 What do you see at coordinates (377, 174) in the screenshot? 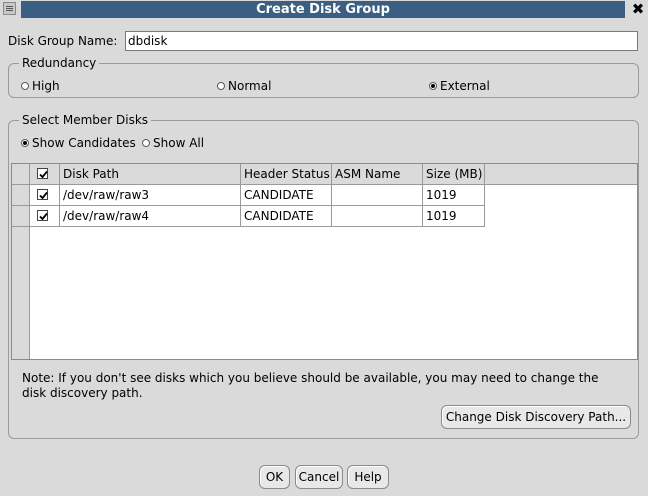
I see `column-header-asm-name: ASM Name` at bounding box center [377, 174].